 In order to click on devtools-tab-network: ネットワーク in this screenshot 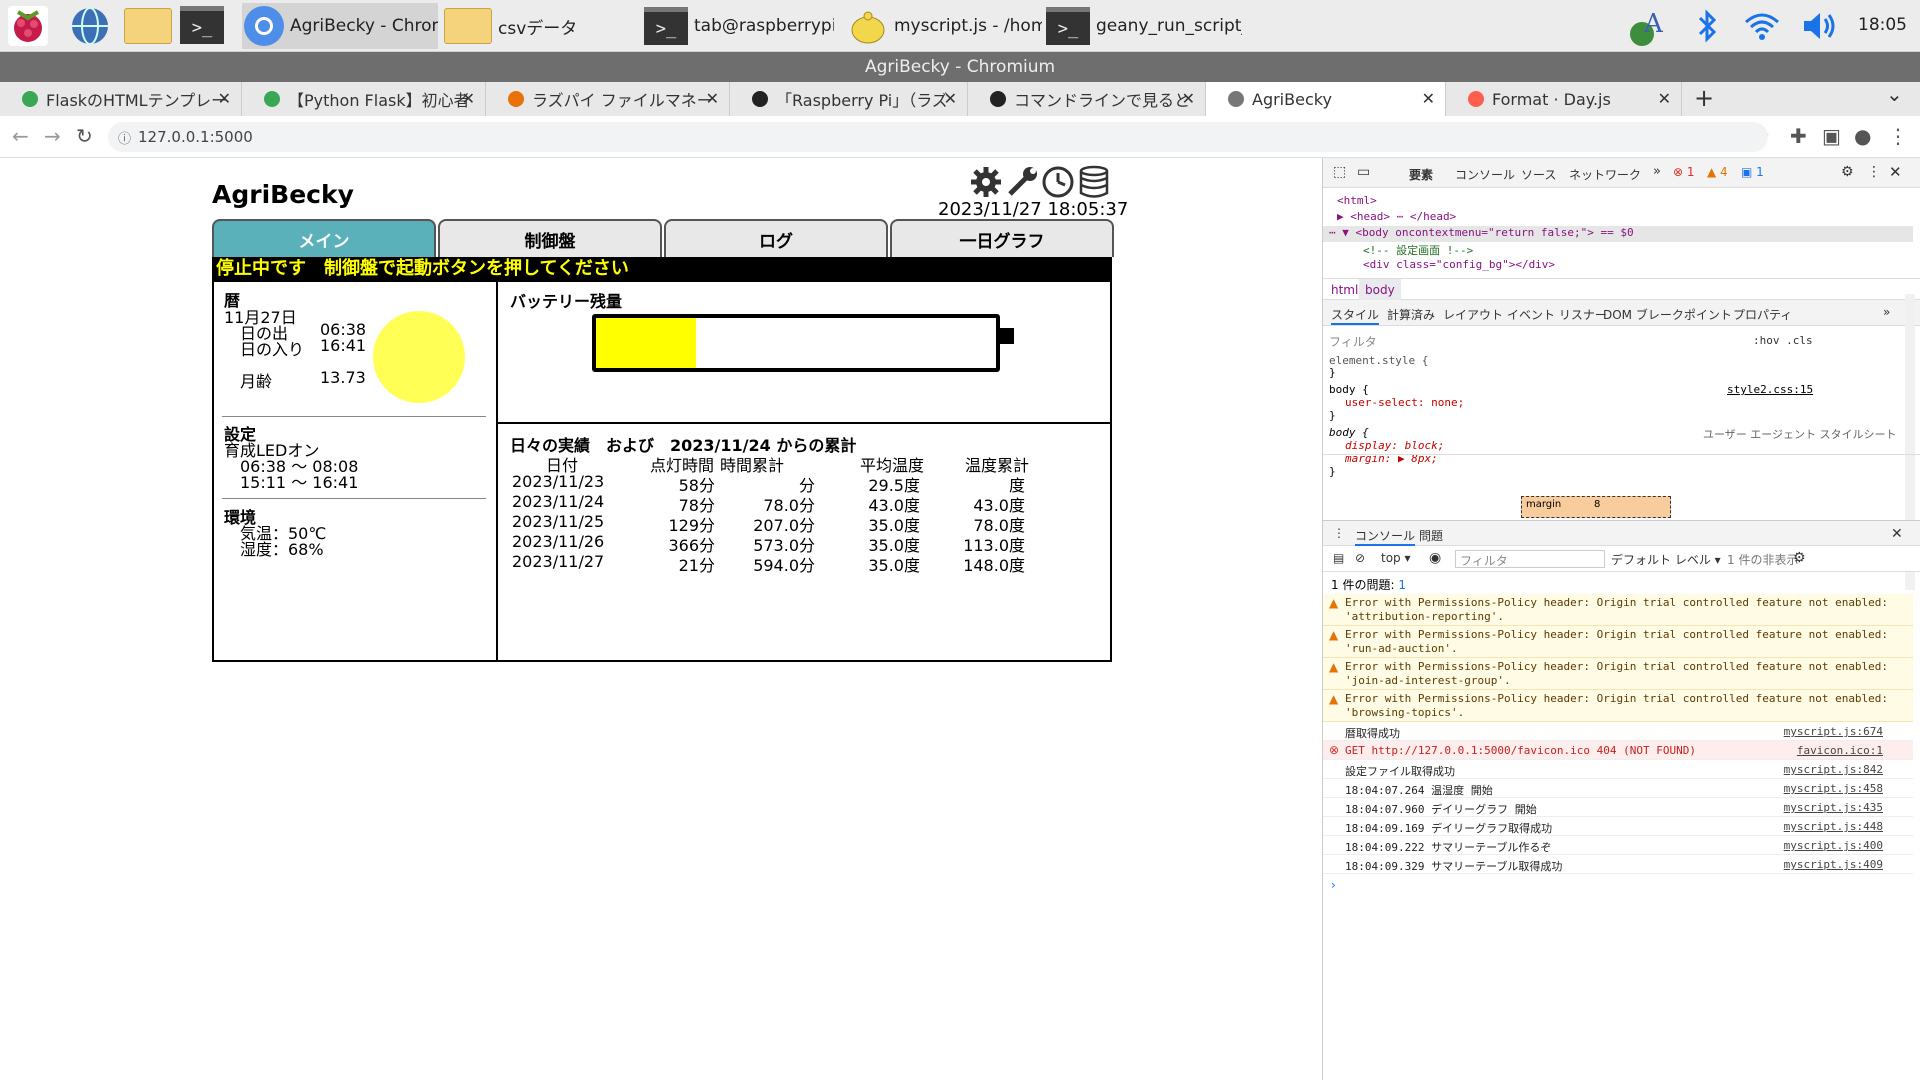, I will do `click(1605, 174)`.